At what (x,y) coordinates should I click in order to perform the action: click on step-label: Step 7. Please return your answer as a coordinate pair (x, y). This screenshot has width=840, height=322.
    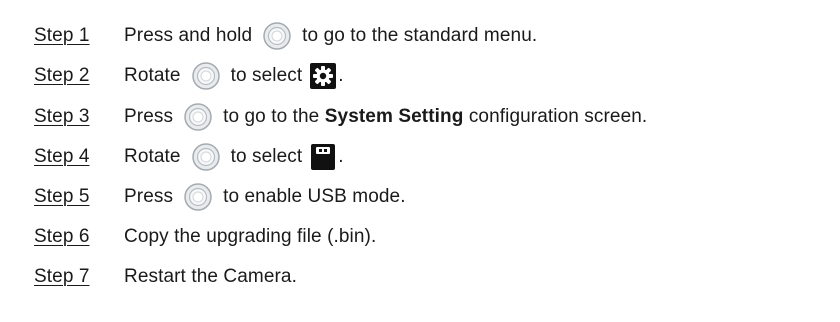
    Looking at the image, I should click on (62, 276).